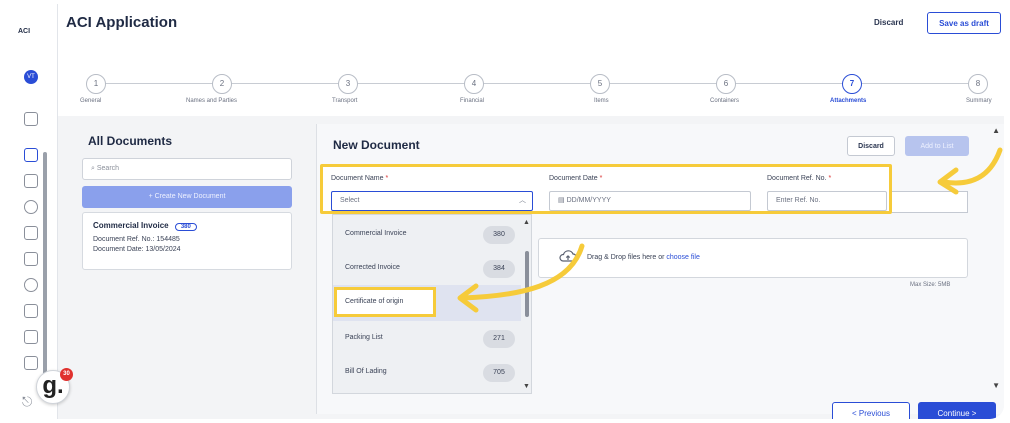 Image resolution: width=1010 pixels, height=423 pixels. I want to click on document-name-label: Document Name *, so click(360, 178).